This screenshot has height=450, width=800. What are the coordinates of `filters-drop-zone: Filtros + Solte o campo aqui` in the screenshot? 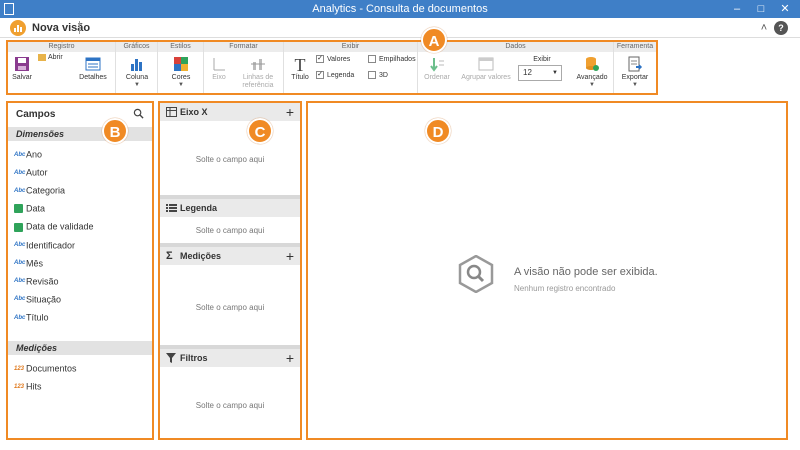 It's located at (230, 393).